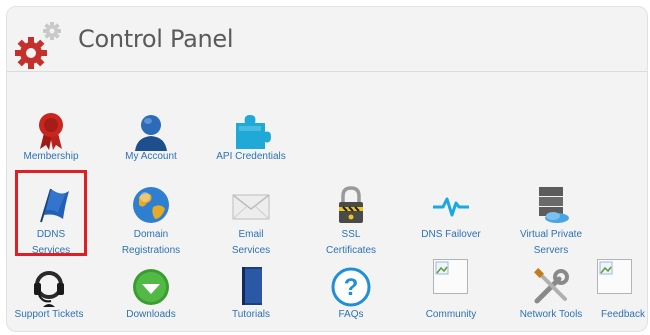 This screenshot has width=650, height=335. What do you see at coordinates (350, 242) in the screenshot?
I see `item-label: SSL Certificates` at bounding box center [350, 242].